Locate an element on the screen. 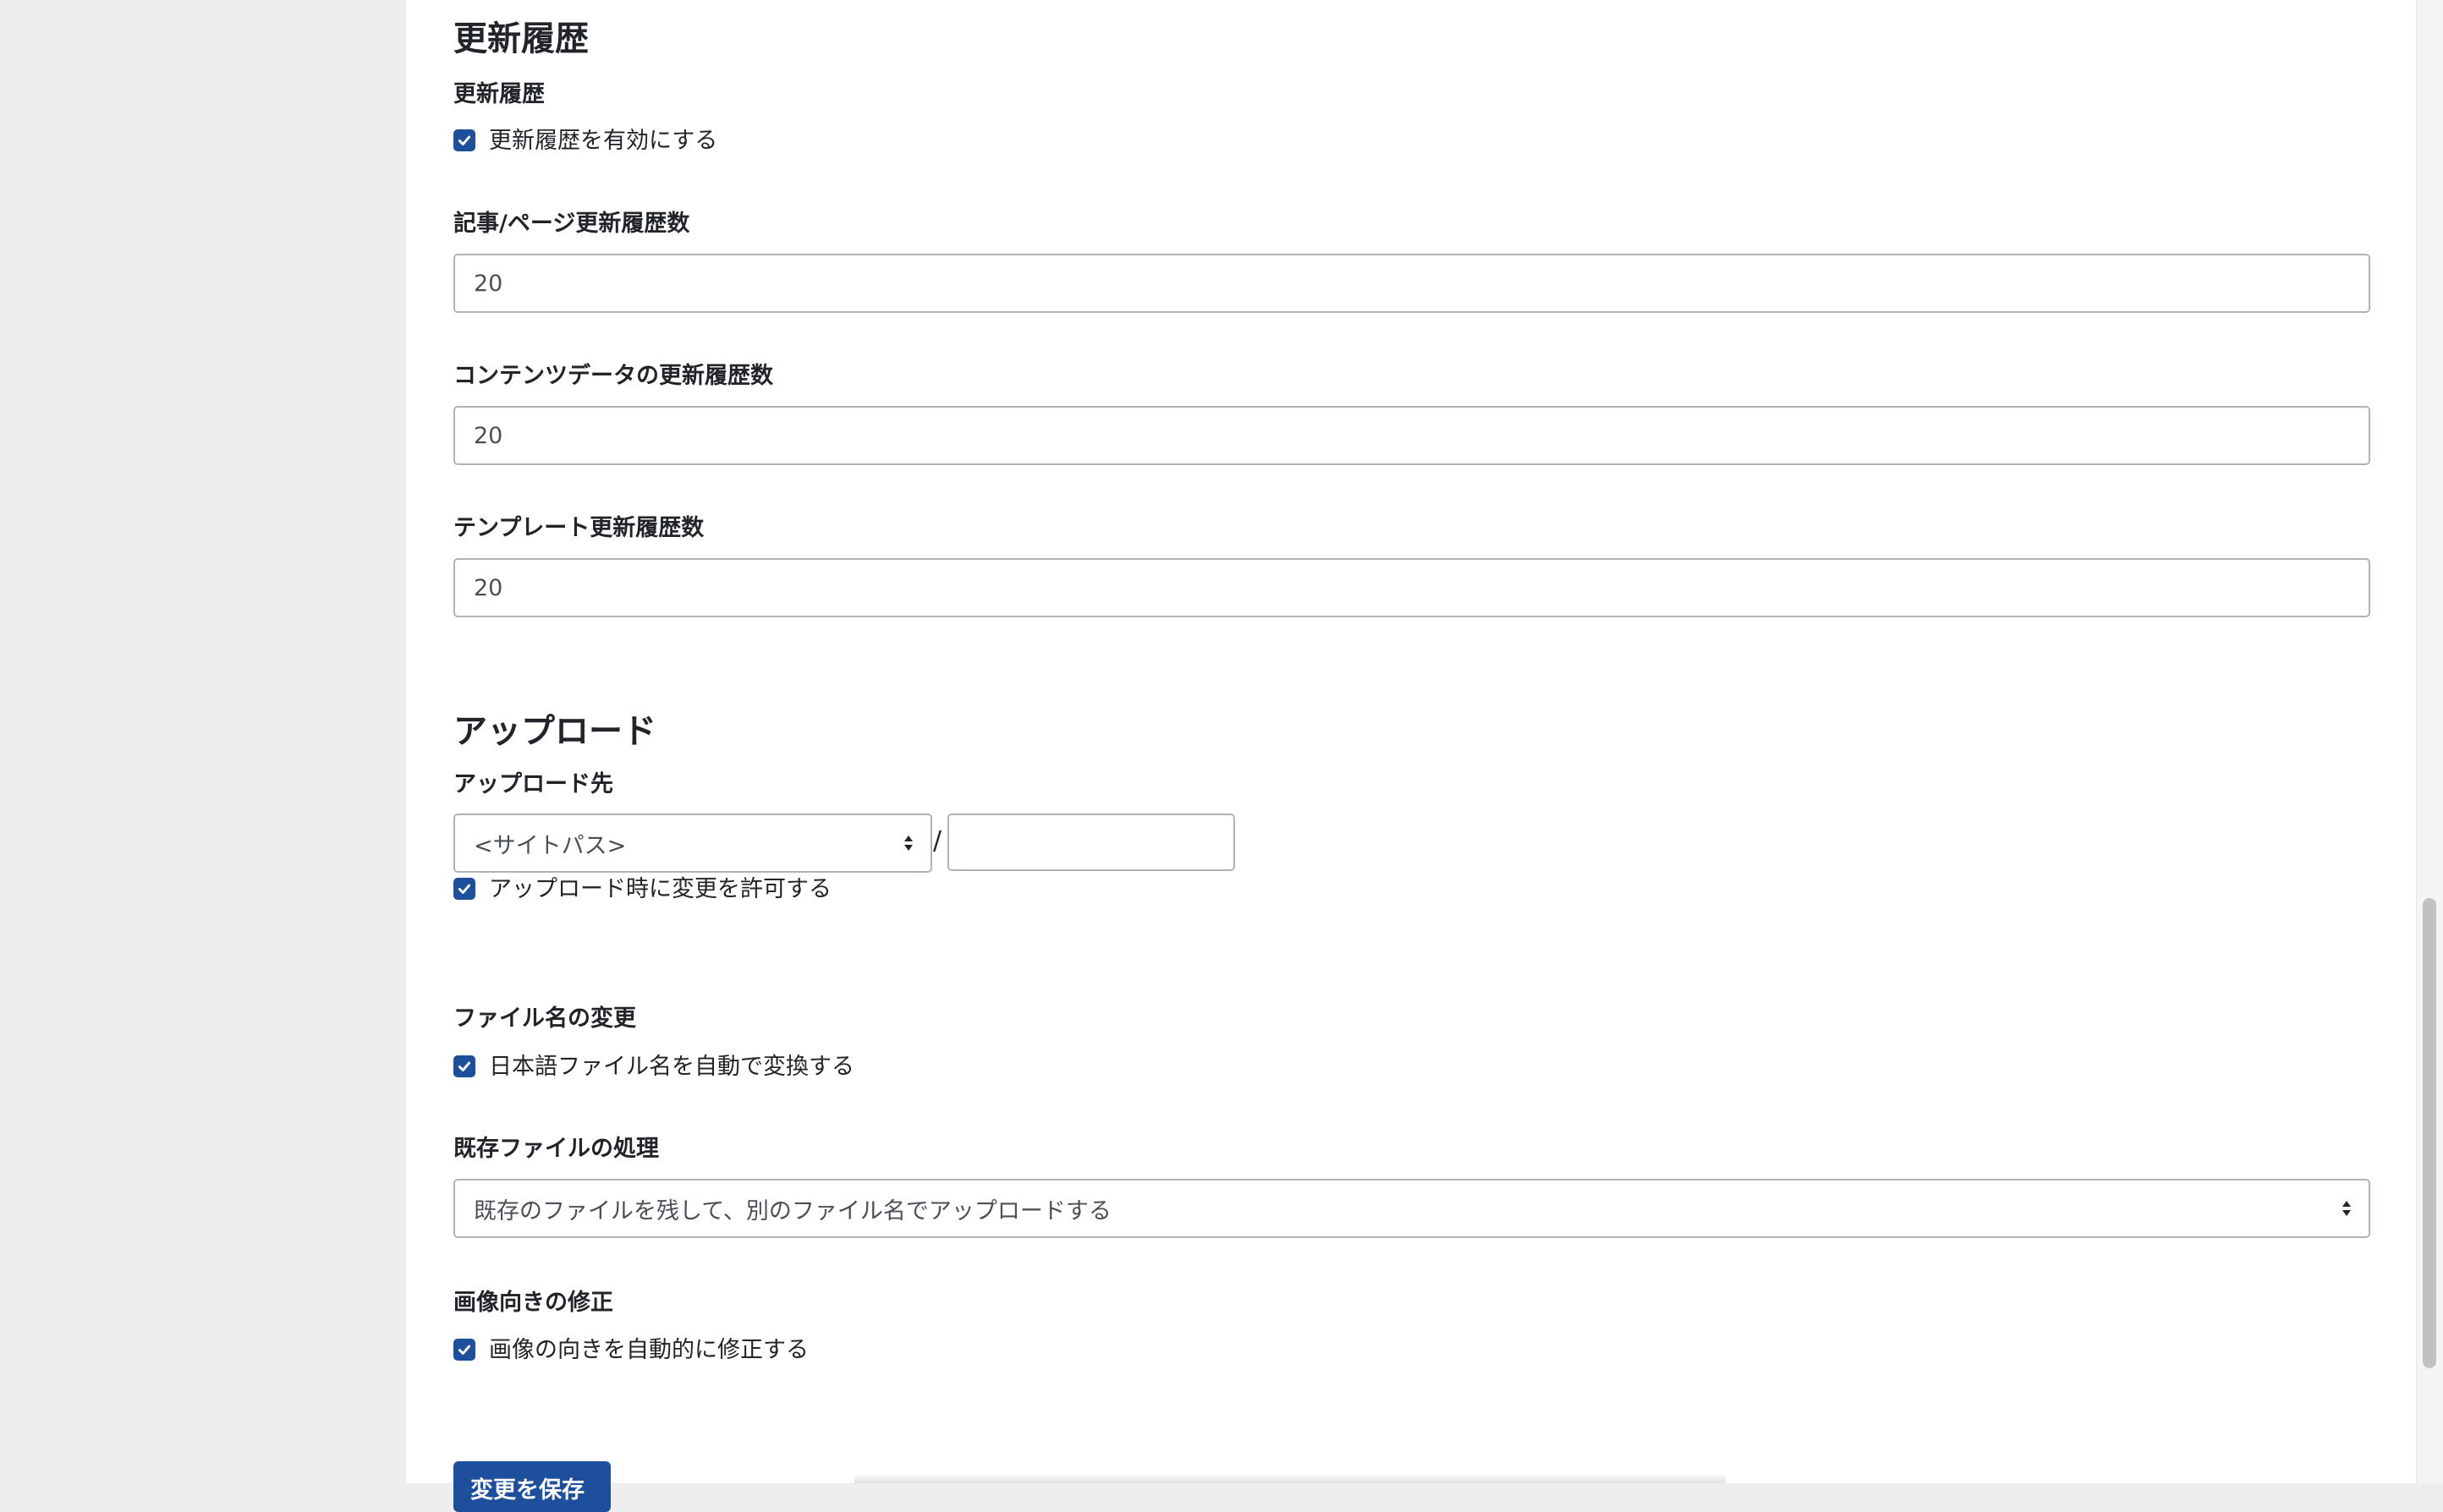  allow-change-checkbox is located at coordinates (464, 889).